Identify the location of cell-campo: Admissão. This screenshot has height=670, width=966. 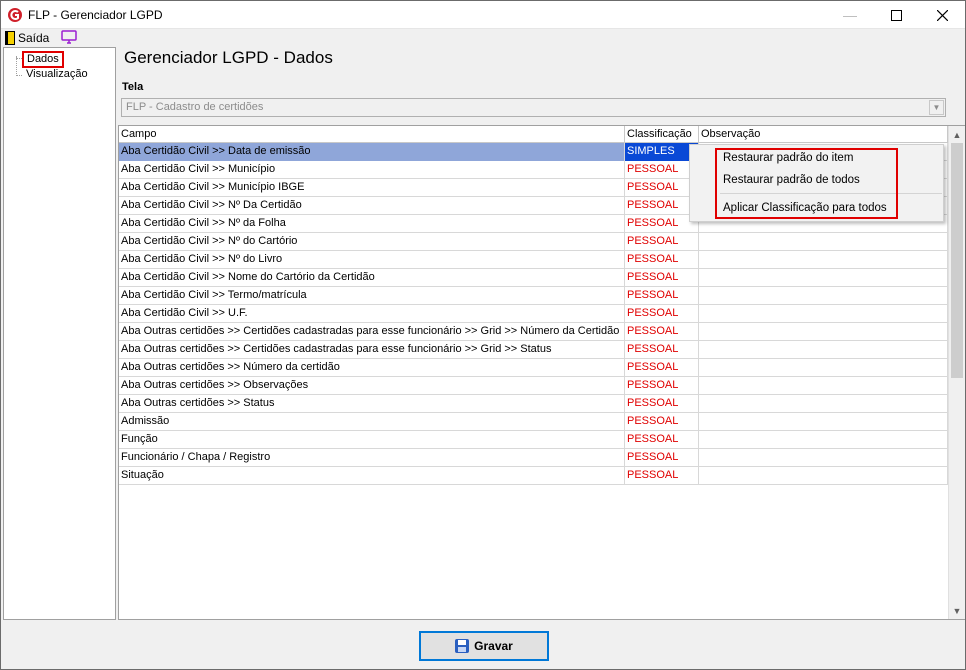
(372, 422).